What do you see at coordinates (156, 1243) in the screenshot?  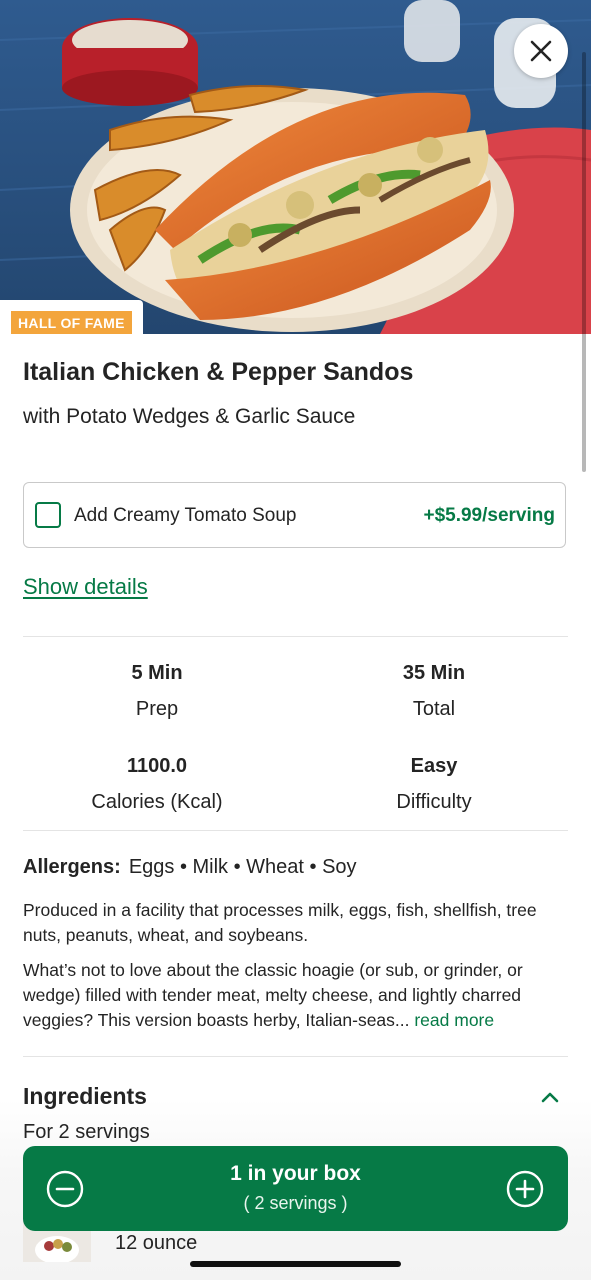 I see `ingredient-quantity: 12 ounce` at bounding box center [156, 1243].